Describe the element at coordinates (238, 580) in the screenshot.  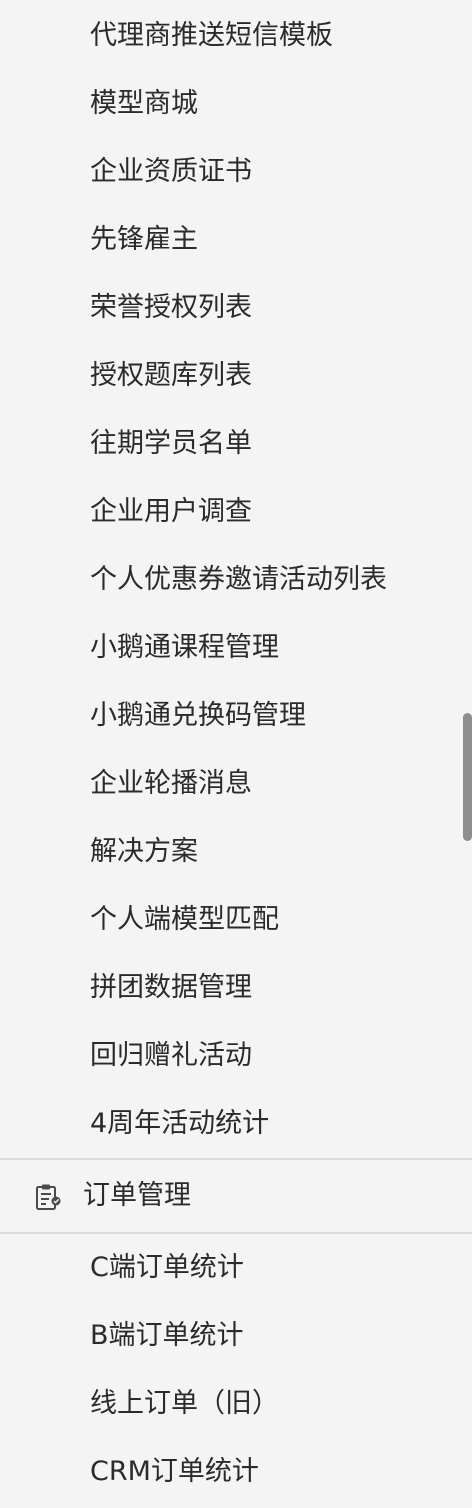
I see `menu-item-coupon-invite-activities: 个人优惠券邀请活动列表` at that location.